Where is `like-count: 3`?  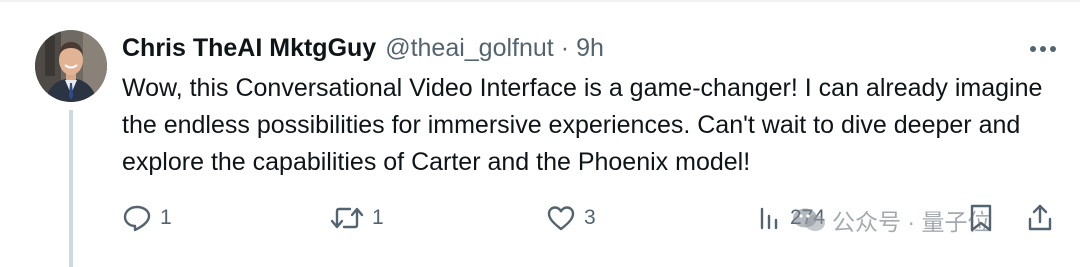
like-count: 3 is located at coordinates (590, 217).